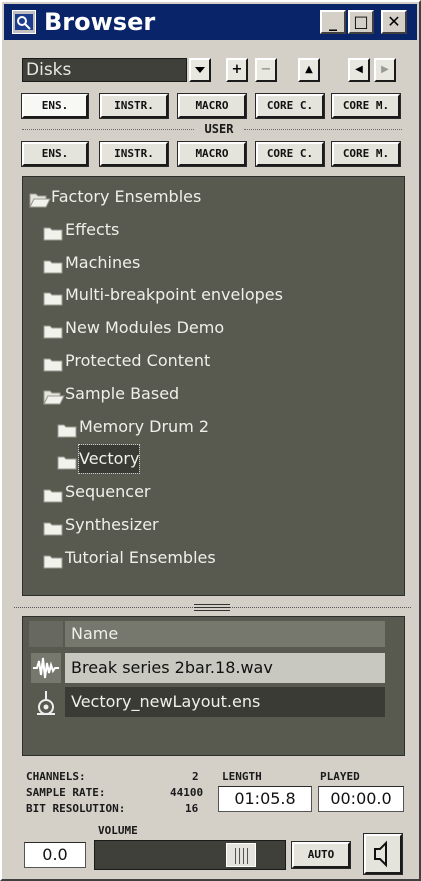  Describe the element at coordinates (333, 22) in the screenshot. I see `minimize-button: _` at that location.